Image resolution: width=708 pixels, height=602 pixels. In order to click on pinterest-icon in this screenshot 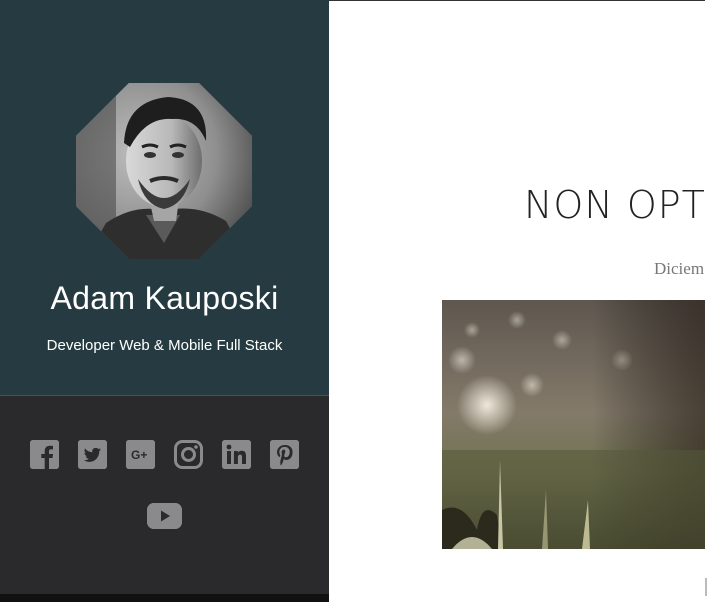, I will do `click(284, 454)`.